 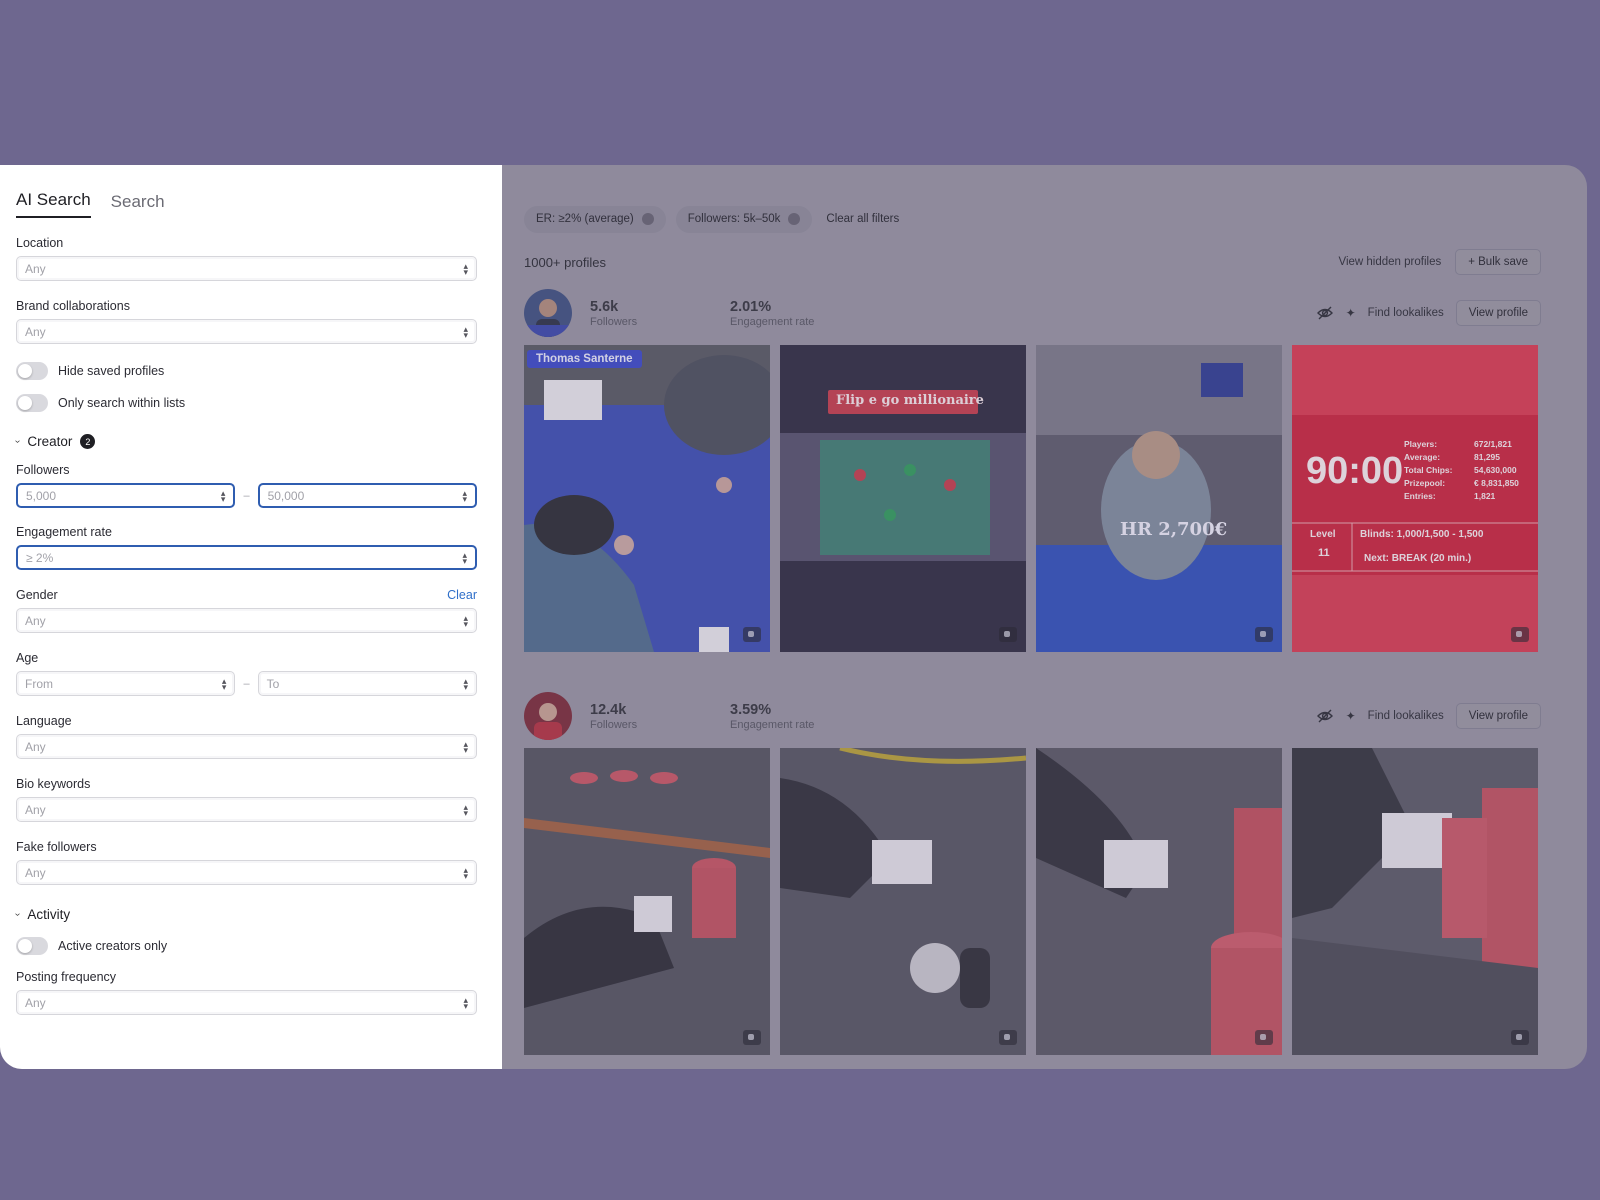 I want to click on followers-from-select: 5,000 ▴ ▾, so click(x=126, y=495).